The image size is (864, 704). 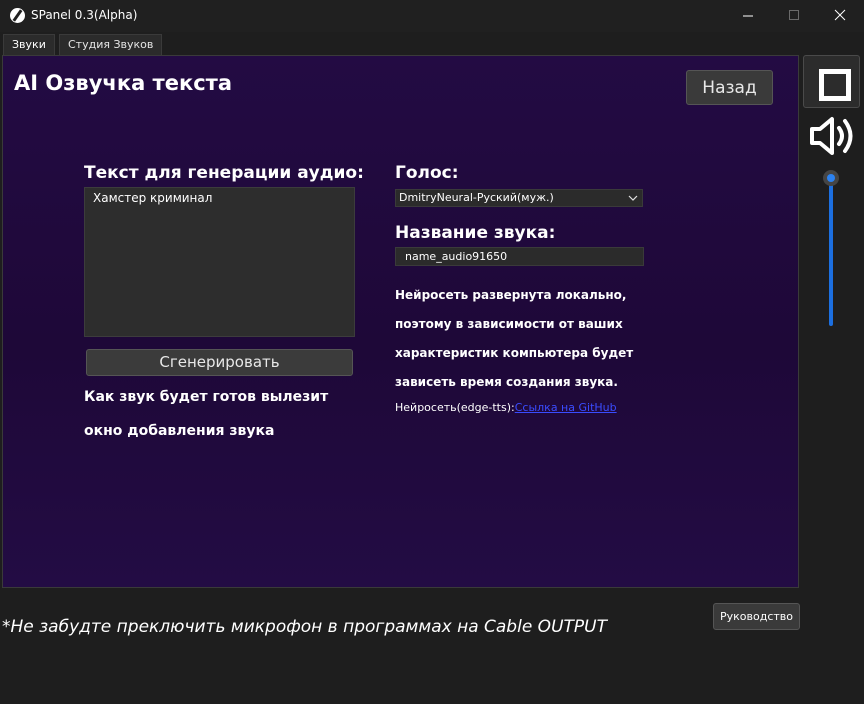 What do you see at coordinates (511, 295) in the screenshot?
I see `info-line-1: Нейросеть развернута локально,` at bounding box center [511, 295].